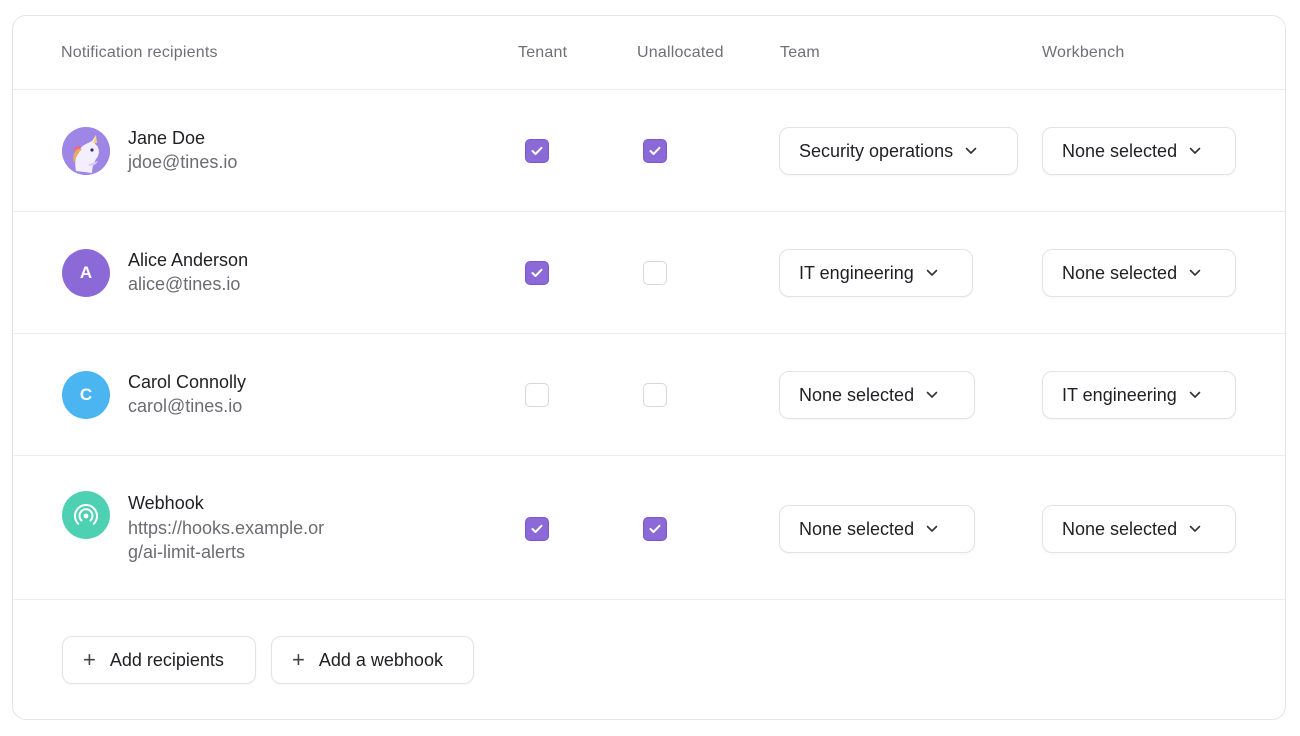 Image resolution: width=1300 pixels, height=736 pixels. I want to click on unicorn-avatar, so click(86, 151).